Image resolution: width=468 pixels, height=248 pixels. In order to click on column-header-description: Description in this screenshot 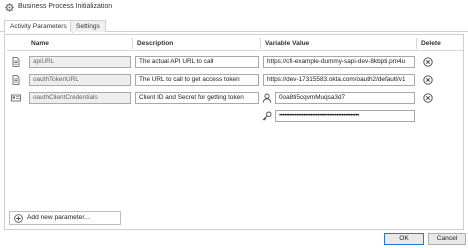, I will do `click(197, 43)`.